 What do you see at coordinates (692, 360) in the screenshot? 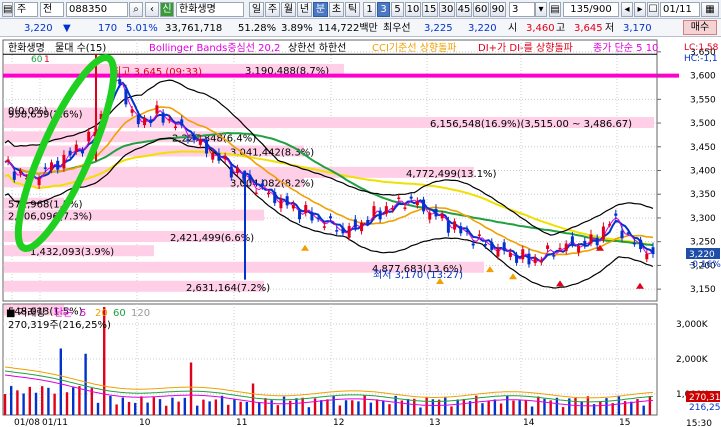
I see `volume-tick-label: 2,000K` at bounding box center [692, 360].